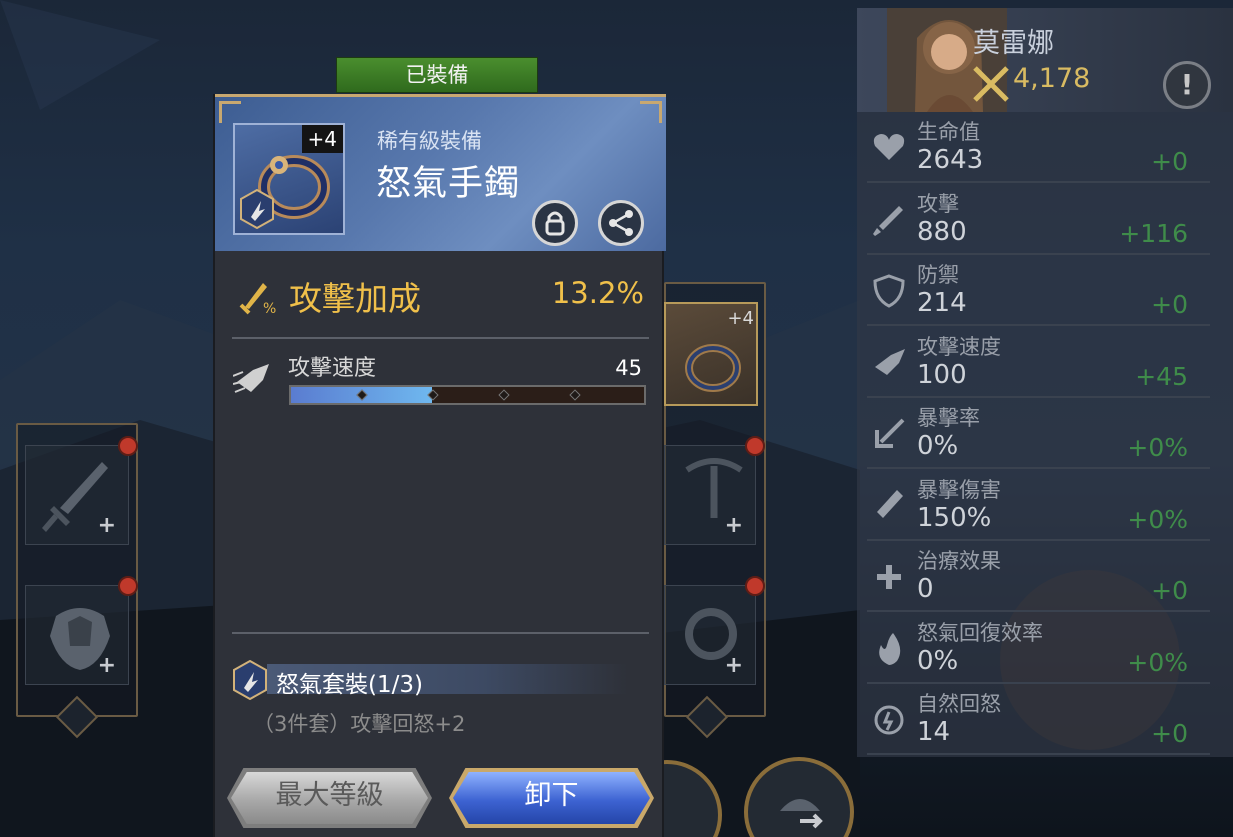 The height and width of the screenshot is (837, 1233). I want to click on shield-icon, so click(889, 291).